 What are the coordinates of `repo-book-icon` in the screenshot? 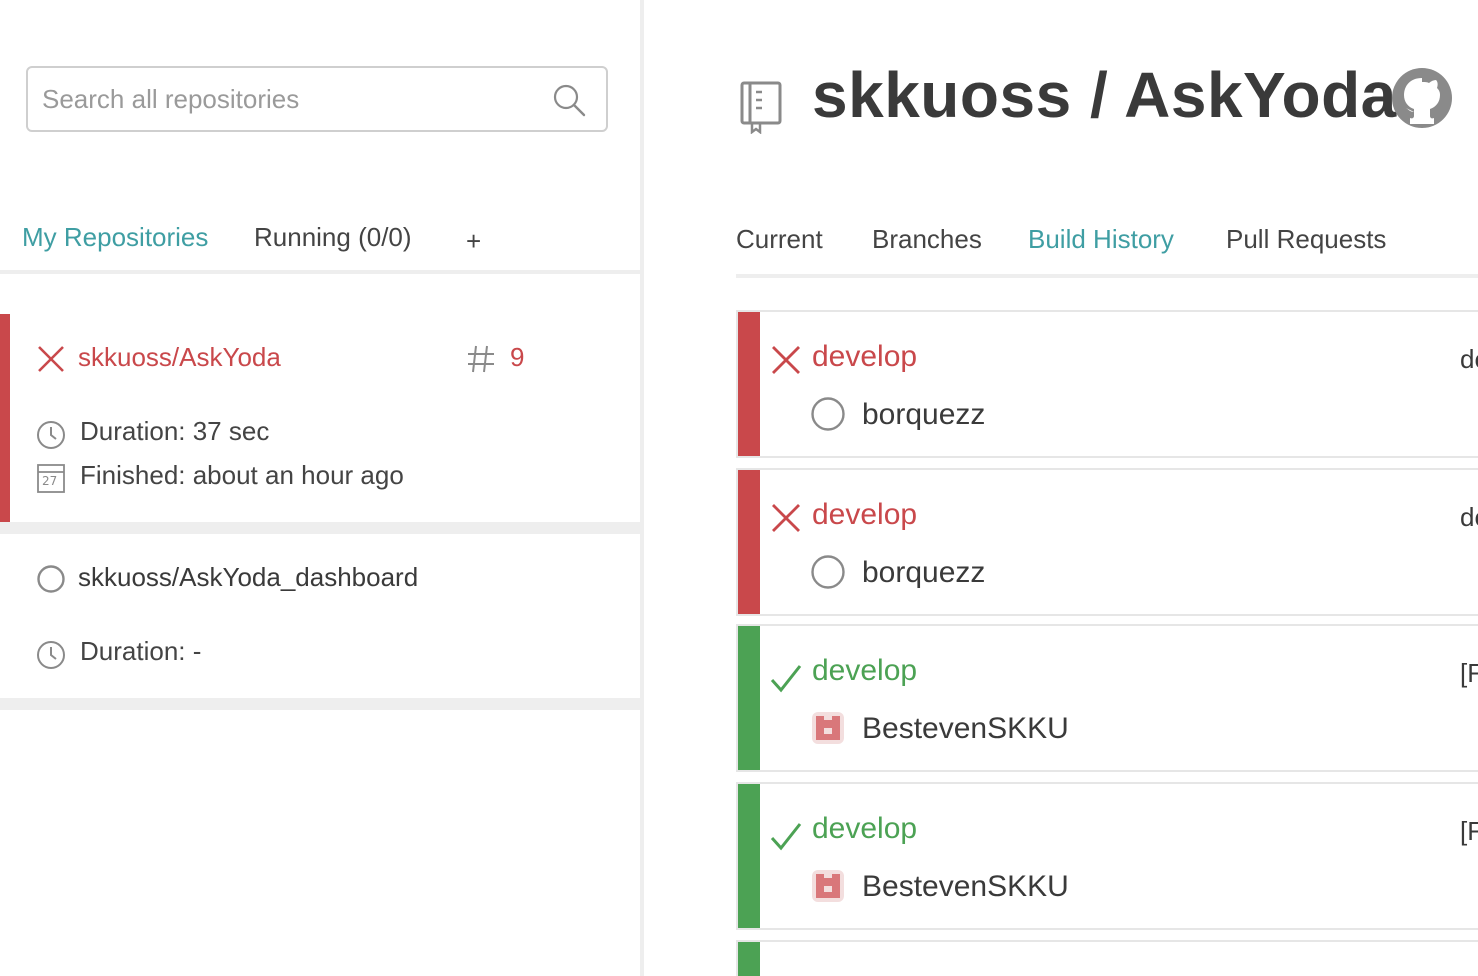 It's located at (761, 107).